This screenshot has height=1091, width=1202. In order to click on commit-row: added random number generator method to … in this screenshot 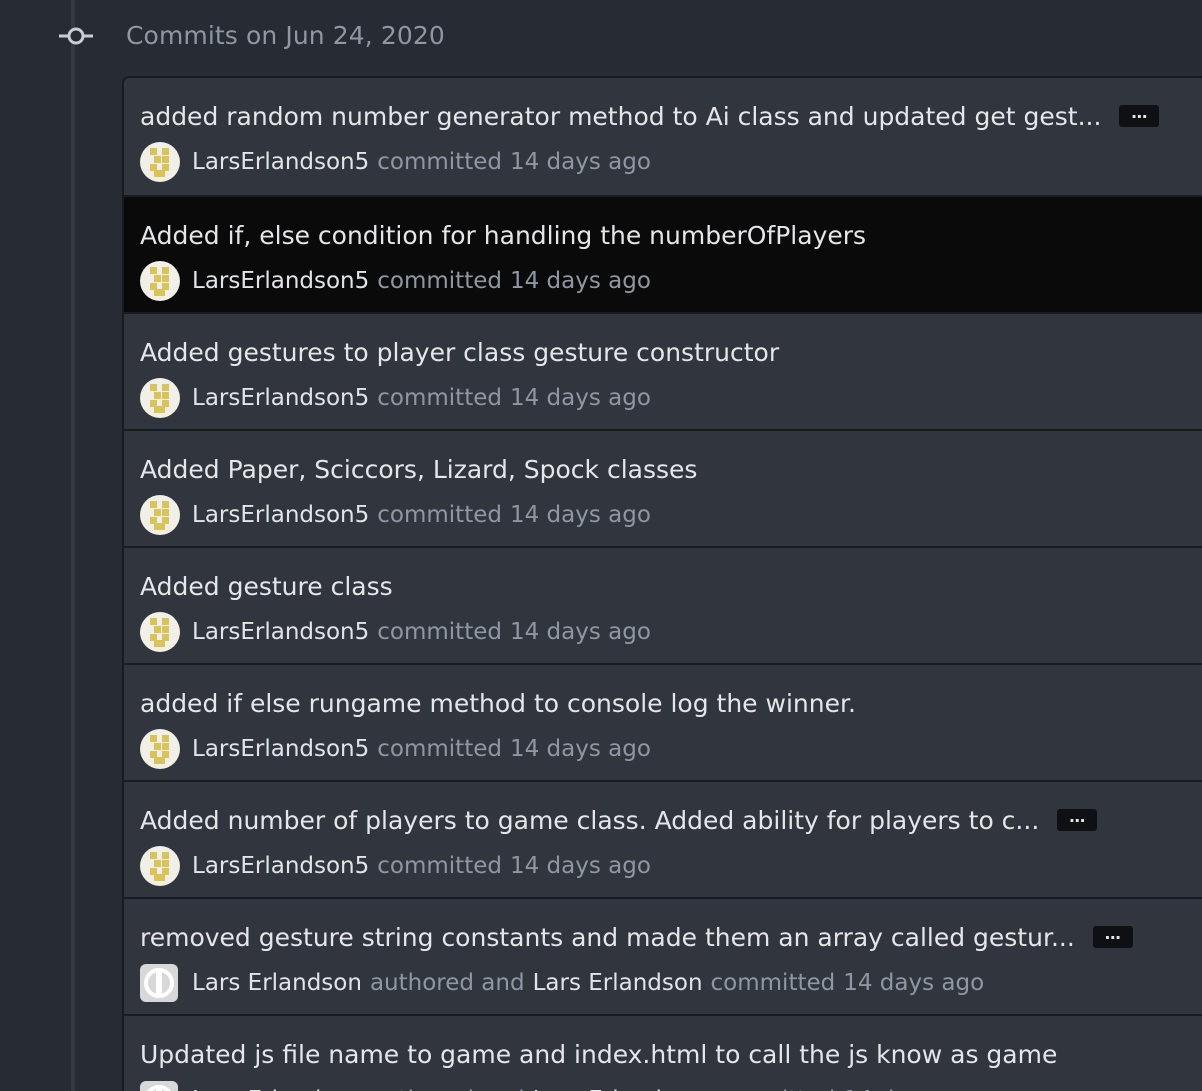, I will do `click(663, 136)`.